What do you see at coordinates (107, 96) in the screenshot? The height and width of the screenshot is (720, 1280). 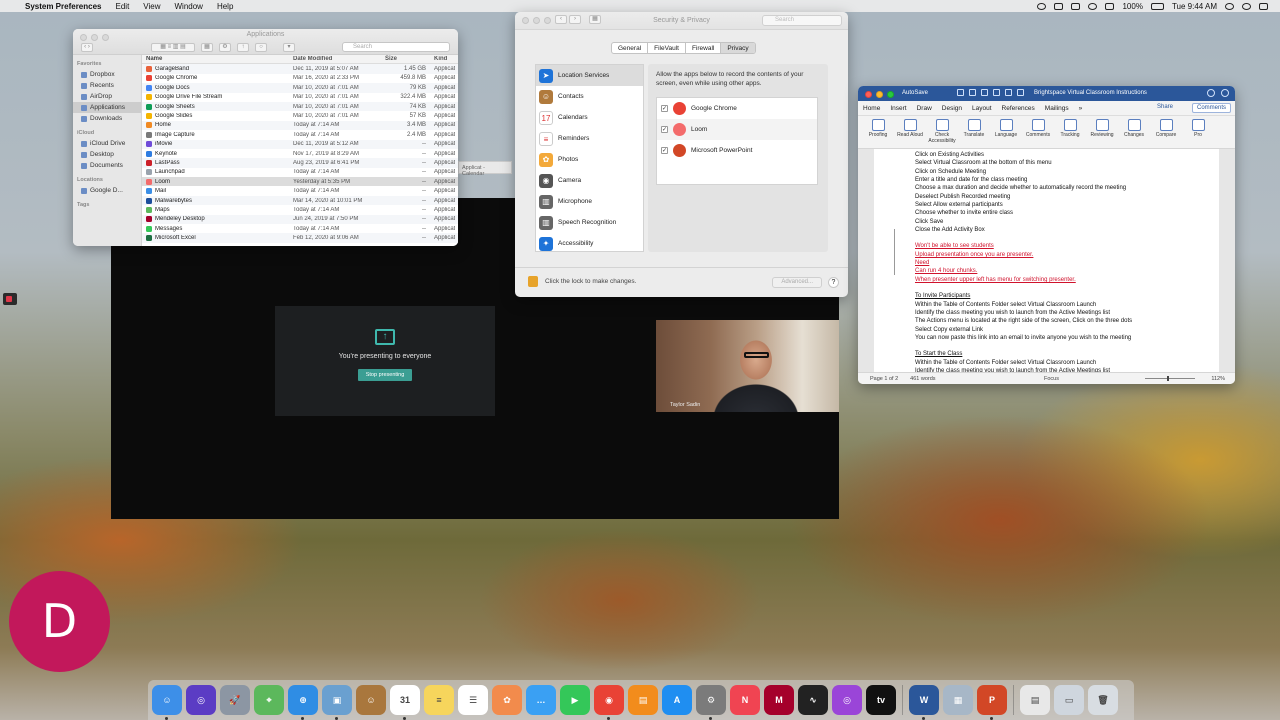 I see `sidebar-item-airdrop: AirDrop` at bounding box center [107, 96].